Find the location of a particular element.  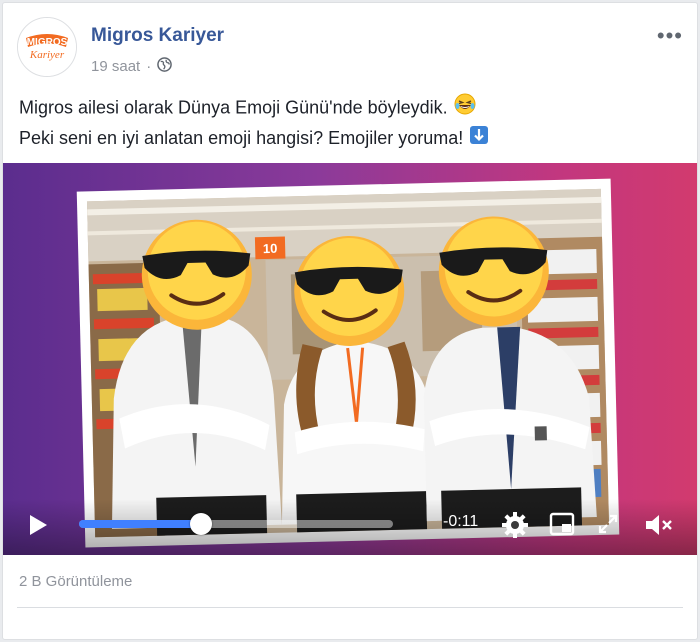

progress-scrubber is located at coordinates (201, 524).